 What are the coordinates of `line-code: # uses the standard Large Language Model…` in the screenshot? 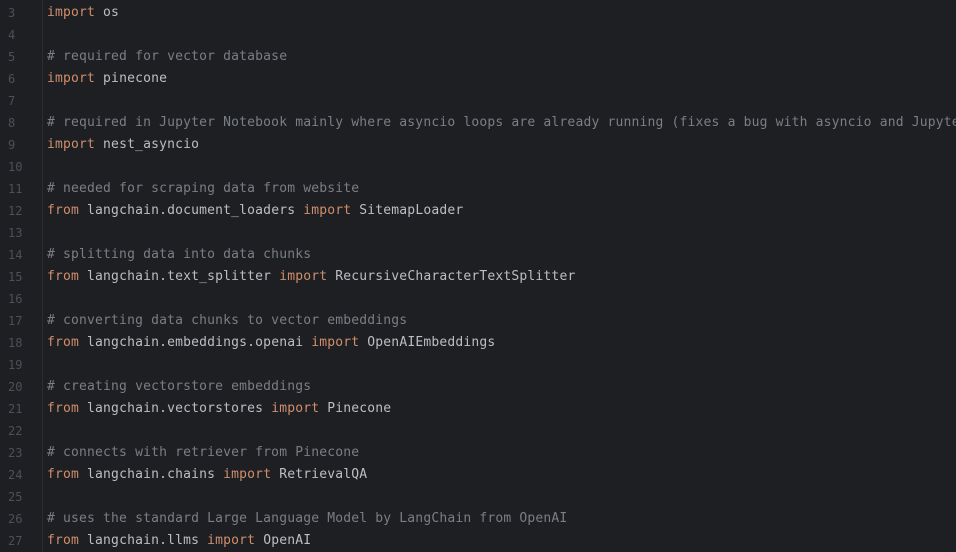 It's located at (307, 519).